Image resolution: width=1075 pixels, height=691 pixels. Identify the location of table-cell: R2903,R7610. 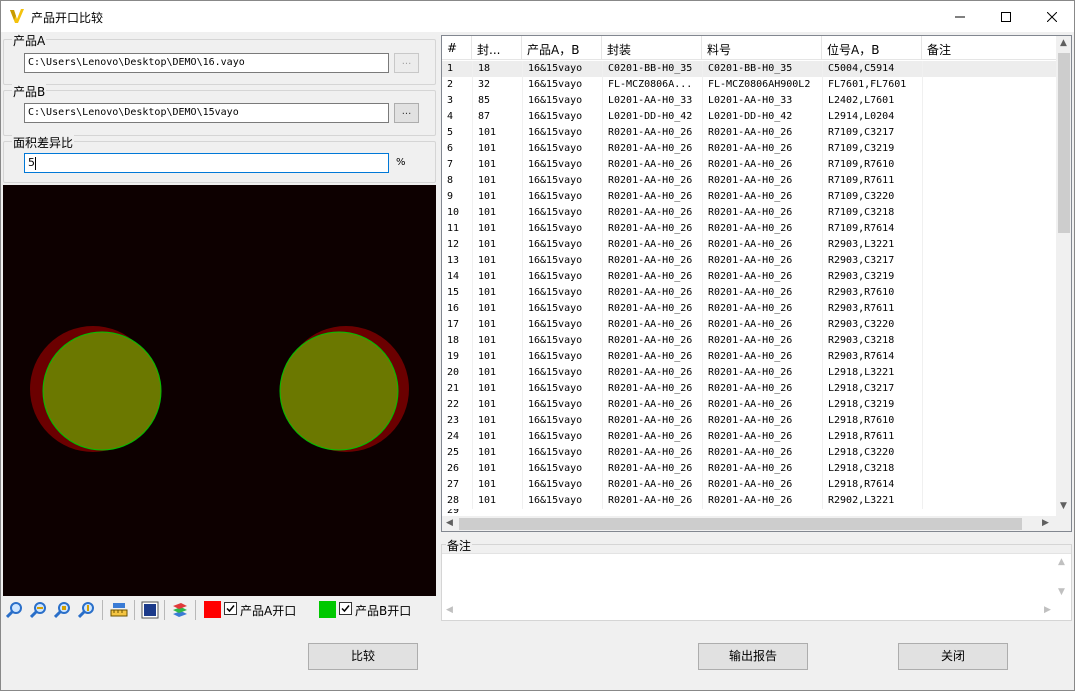
(861, 292).